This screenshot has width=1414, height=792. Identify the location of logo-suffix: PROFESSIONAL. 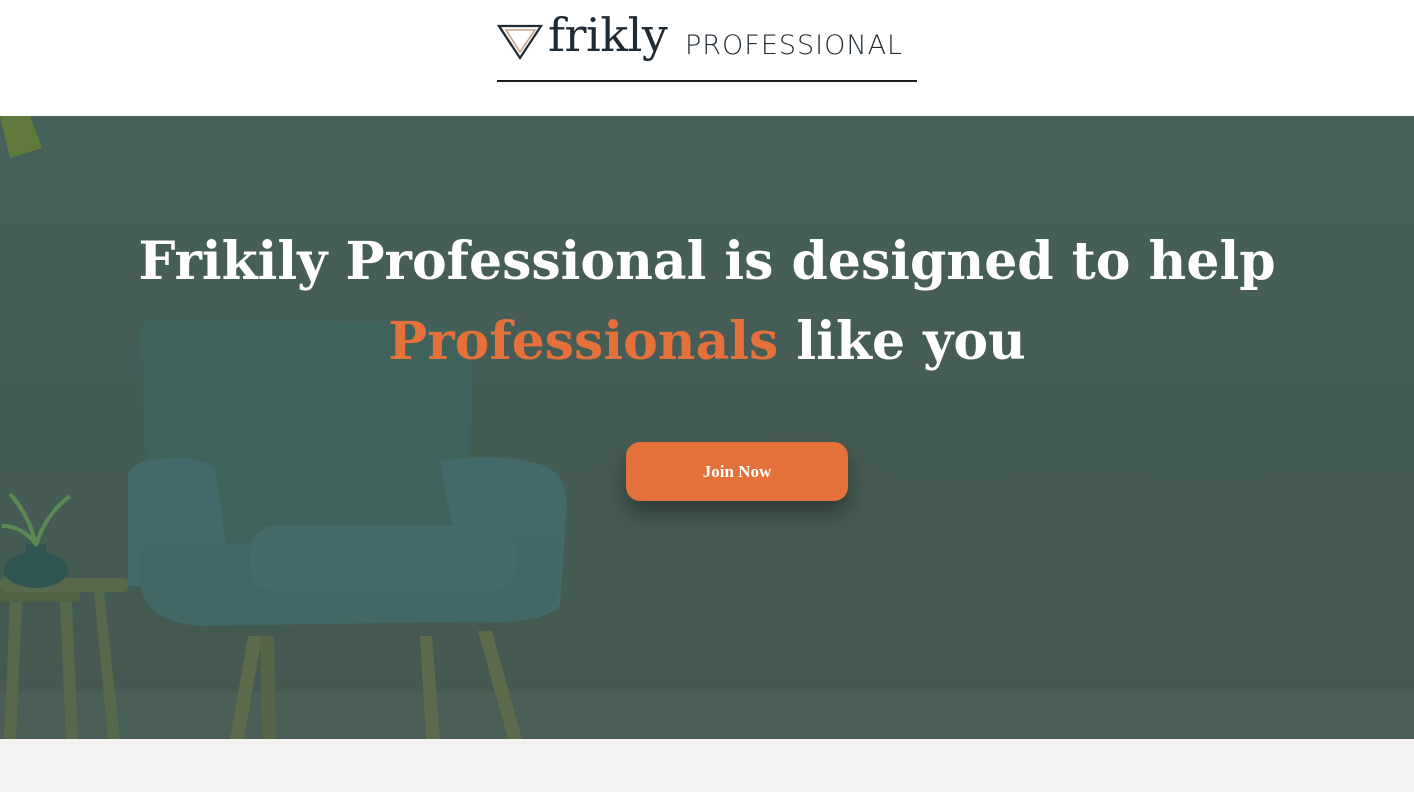
(794, 45).